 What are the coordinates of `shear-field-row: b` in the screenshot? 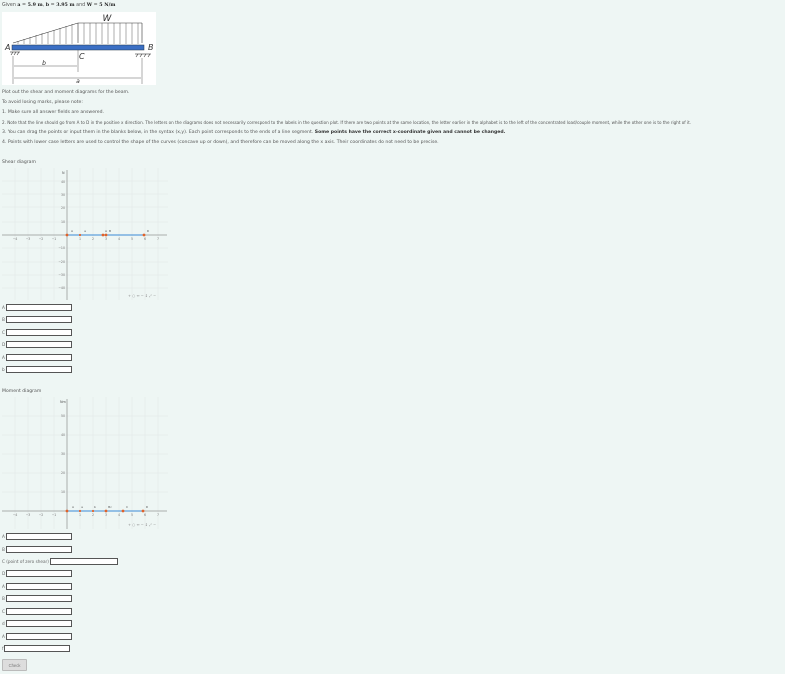 It's located at (37, 369).